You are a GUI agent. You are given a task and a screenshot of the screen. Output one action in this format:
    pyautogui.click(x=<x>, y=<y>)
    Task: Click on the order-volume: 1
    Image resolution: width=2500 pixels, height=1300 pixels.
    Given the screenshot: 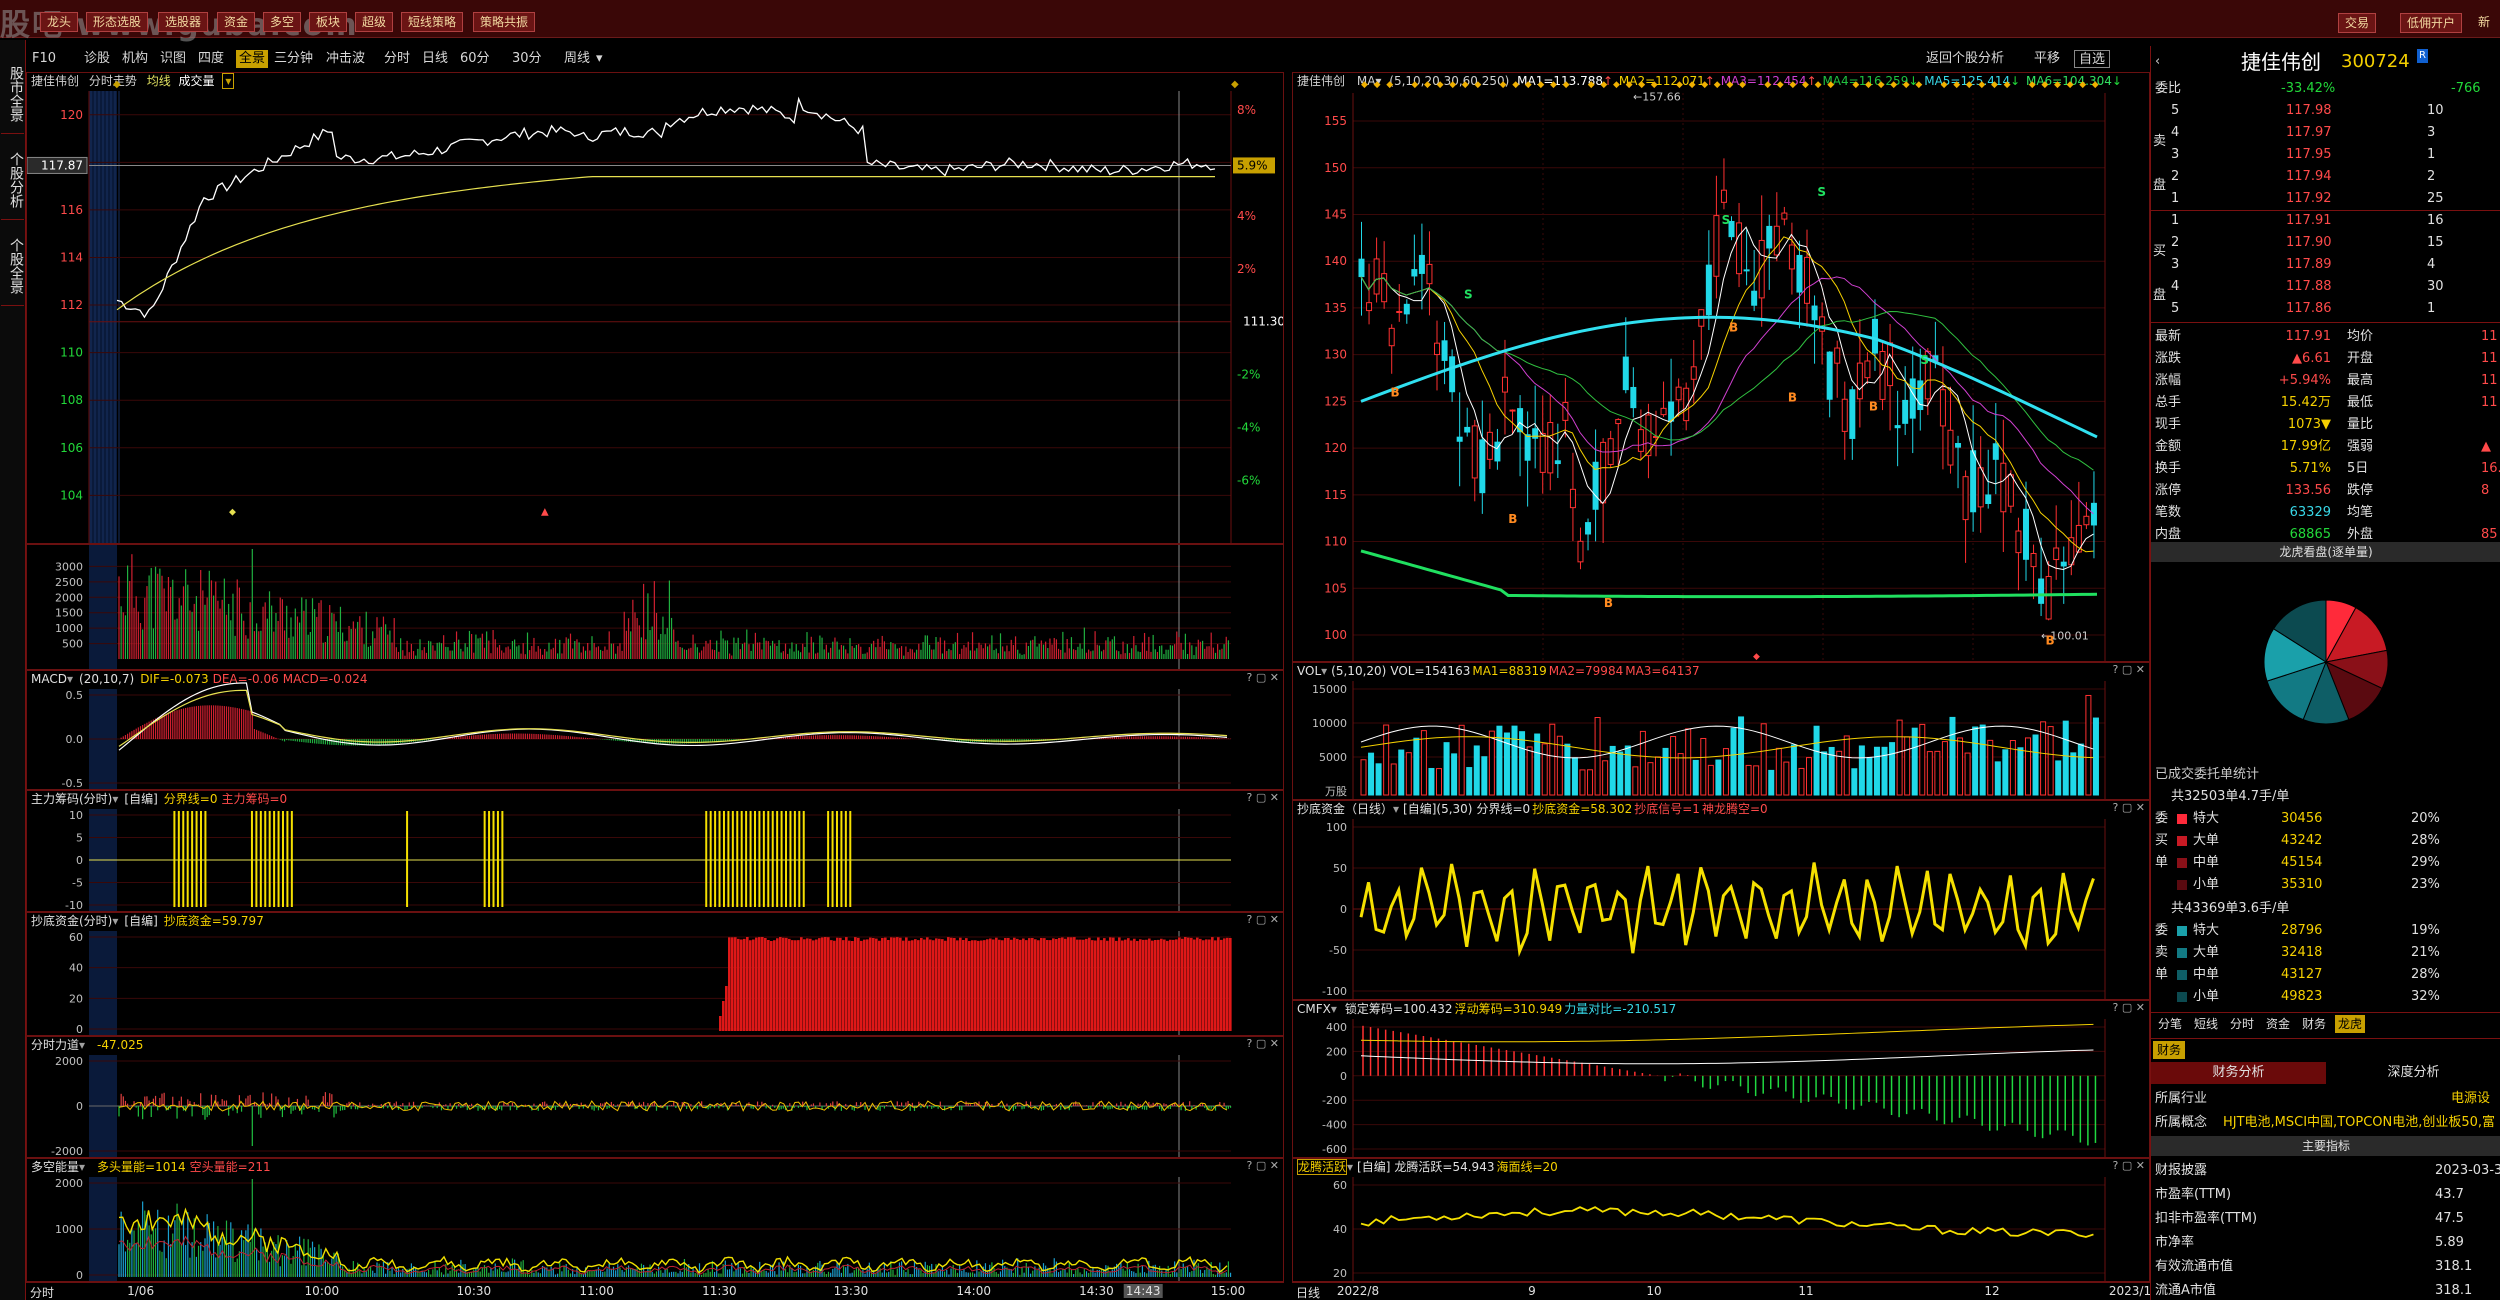 What is the action you would take?
    pyautogui.click(x=2431, y=308)
    